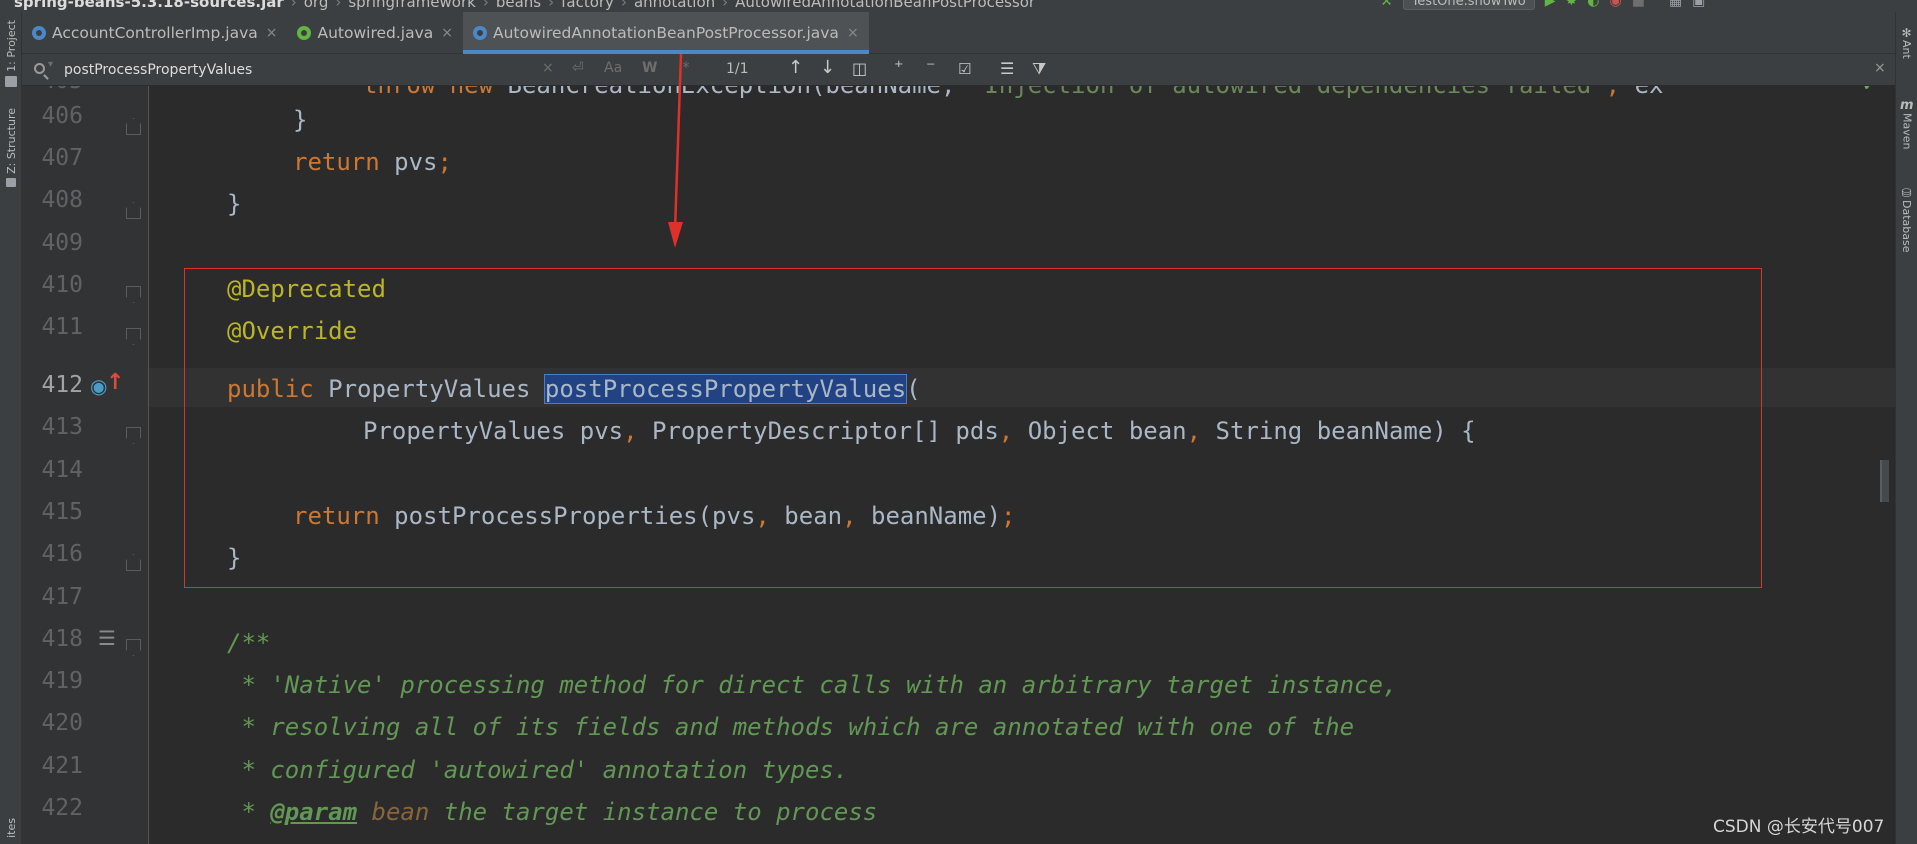  What do you see at coordinates (316, 5) in the screenshot?
I see `breadcrumb-org: org` at bounding box center [316, 5].